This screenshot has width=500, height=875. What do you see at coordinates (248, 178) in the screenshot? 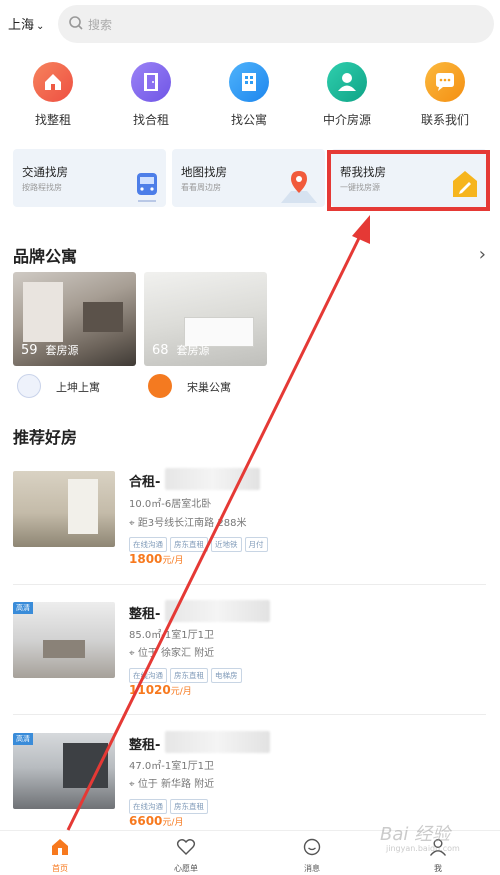
I see `feature-card-map: 地图找房 看看周边房` at bounding box center [248, 178].